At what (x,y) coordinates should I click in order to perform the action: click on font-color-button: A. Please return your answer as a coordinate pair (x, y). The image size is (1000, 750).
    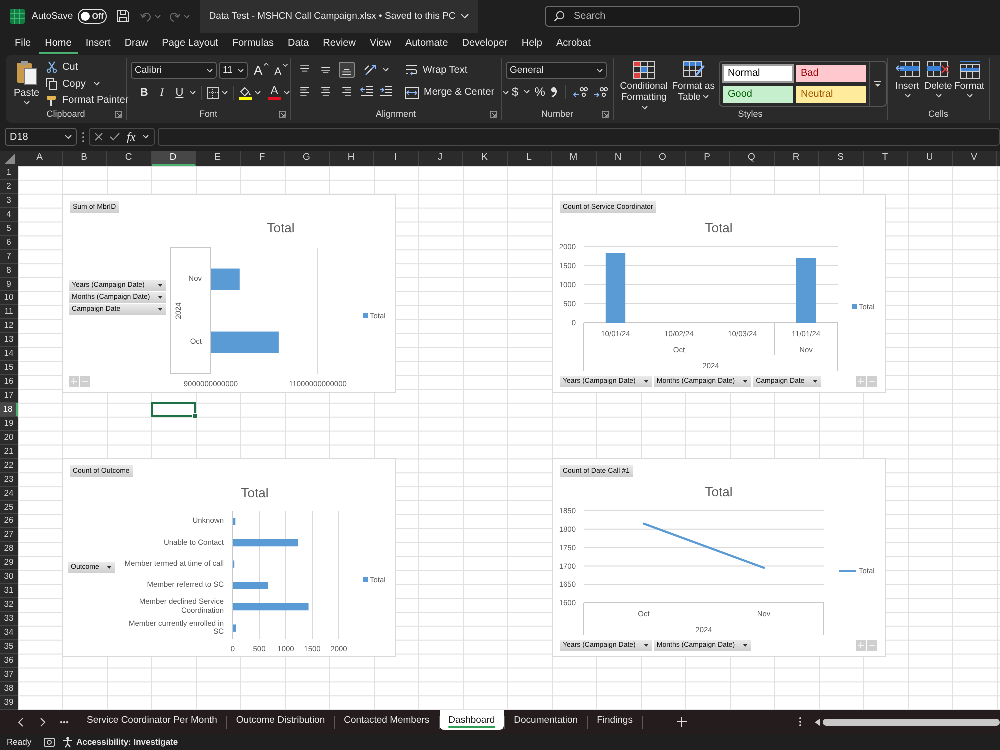
    Looking at the image, I should click on (275, 93).